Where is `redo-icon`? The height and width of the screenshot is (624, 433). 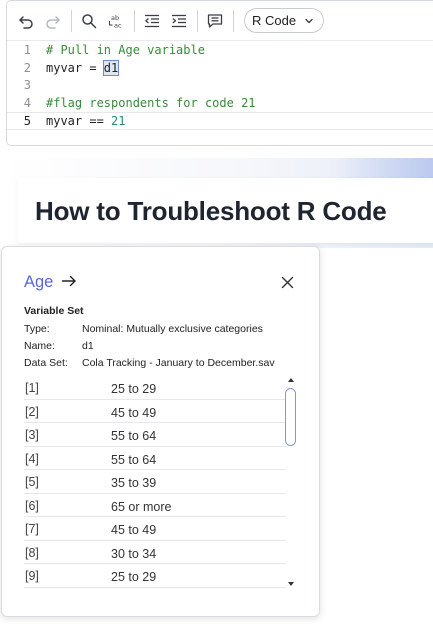
redo-icon is located at coordinates (53, 22).